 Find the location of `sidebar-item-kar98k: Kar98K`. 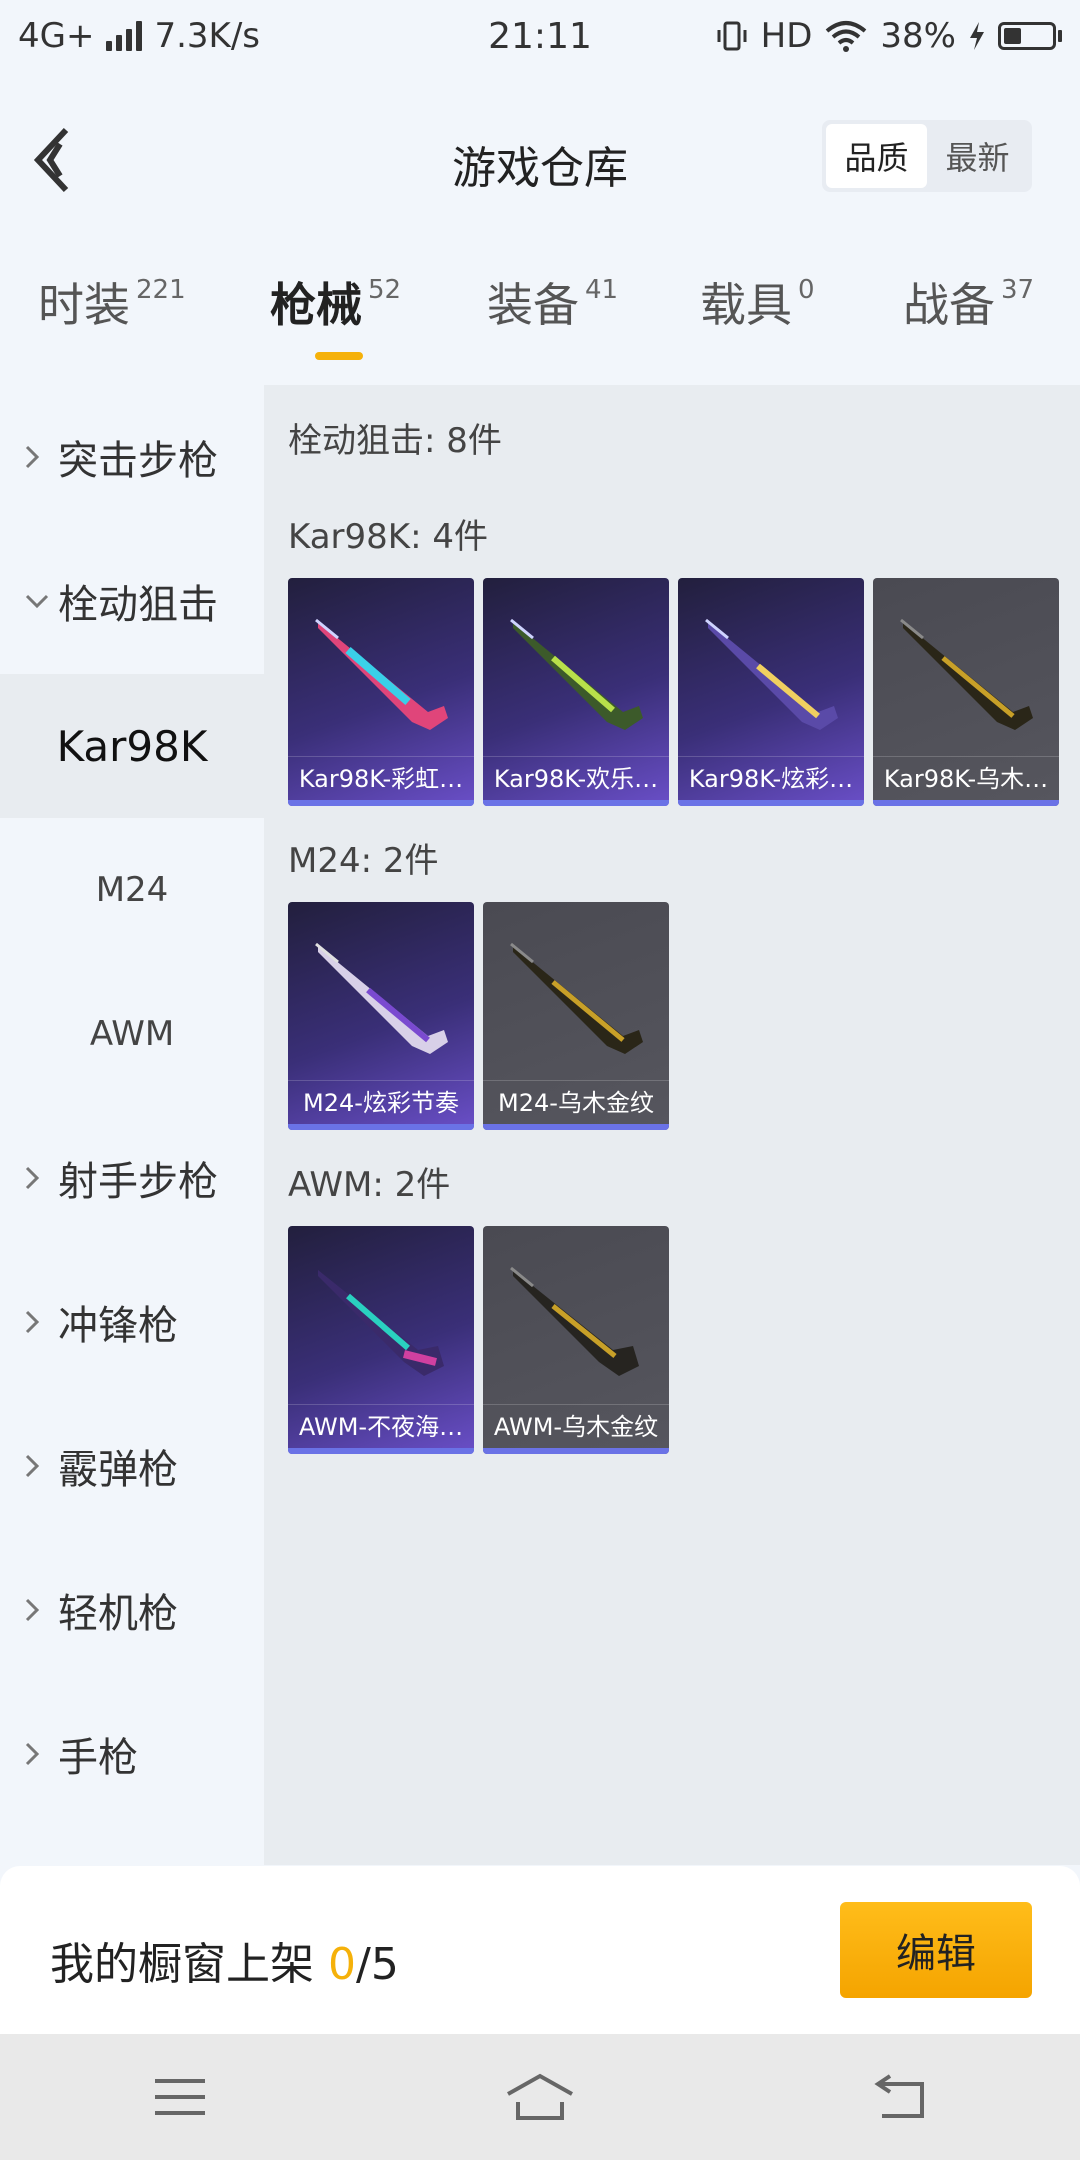

sidebar-item-kar98k: Kar98K is located at coordinates (132, 746).